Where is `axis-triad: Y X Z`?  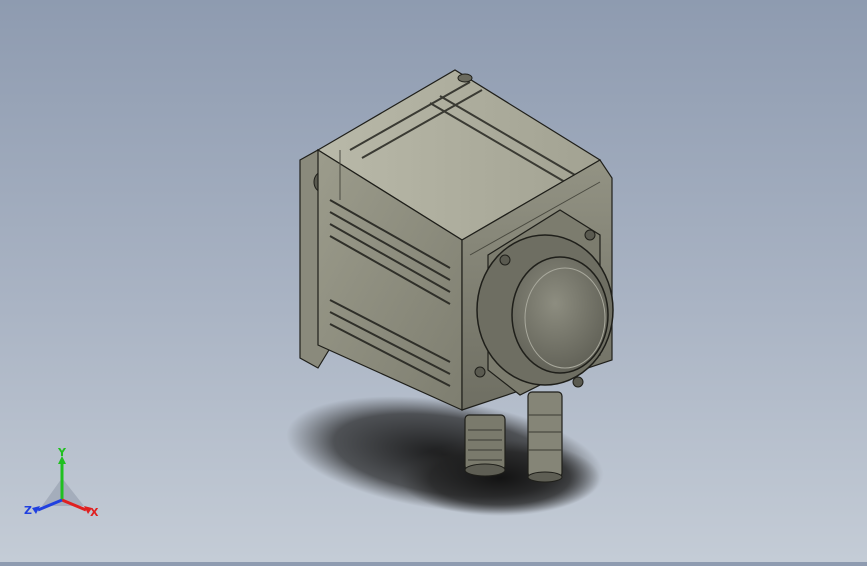
axis-triad: Y X Z is located at coordinates (67, 487).